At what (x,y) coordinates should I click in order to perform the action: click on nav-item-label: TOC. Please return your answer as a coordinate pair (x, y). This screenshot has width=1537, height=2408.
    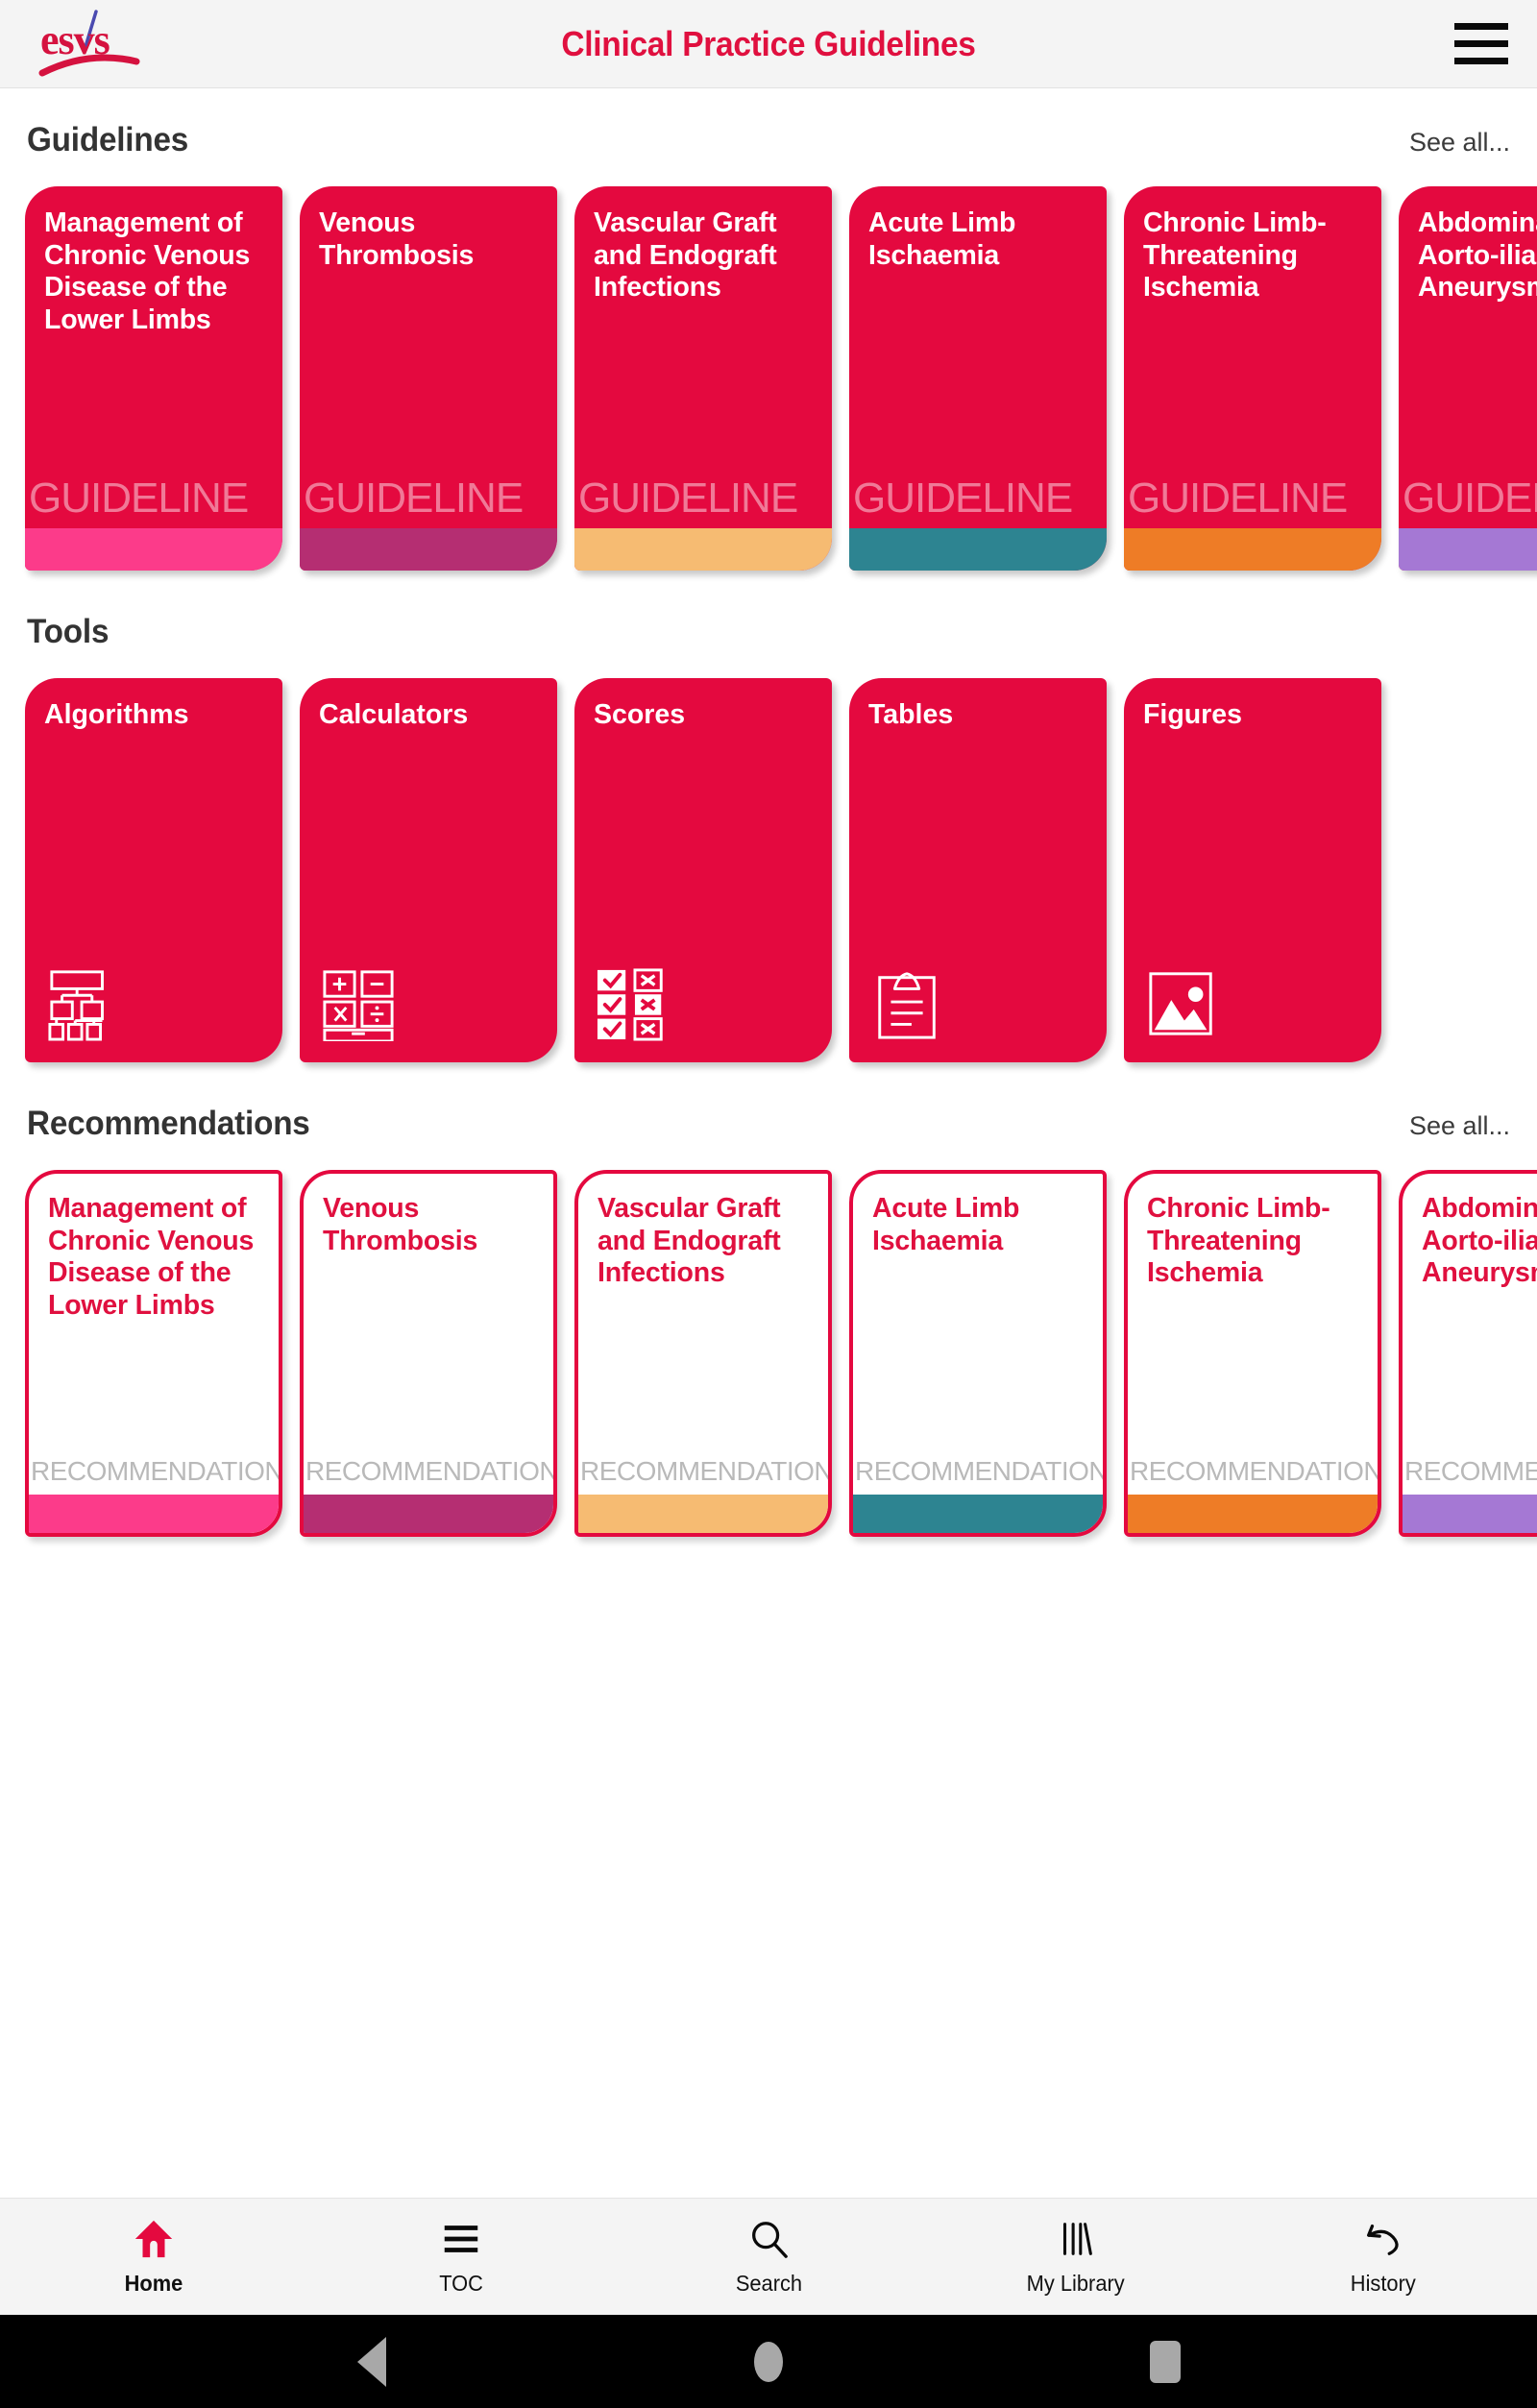
    Looking at the image, I should click on (461, 2283).